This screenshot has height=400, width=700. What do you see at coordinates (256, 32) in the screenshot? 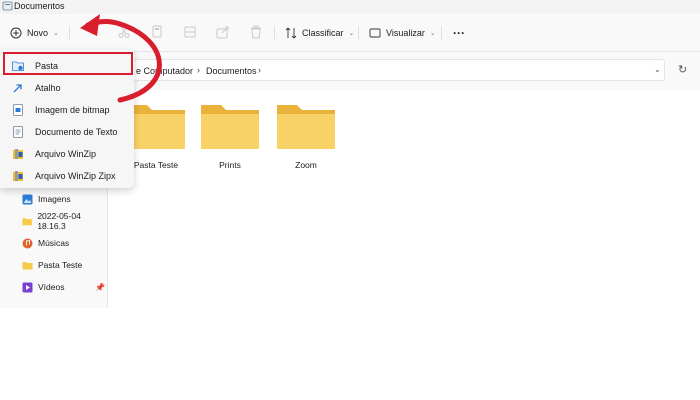
I see `delete-icon` at bounding box center [256, 32].